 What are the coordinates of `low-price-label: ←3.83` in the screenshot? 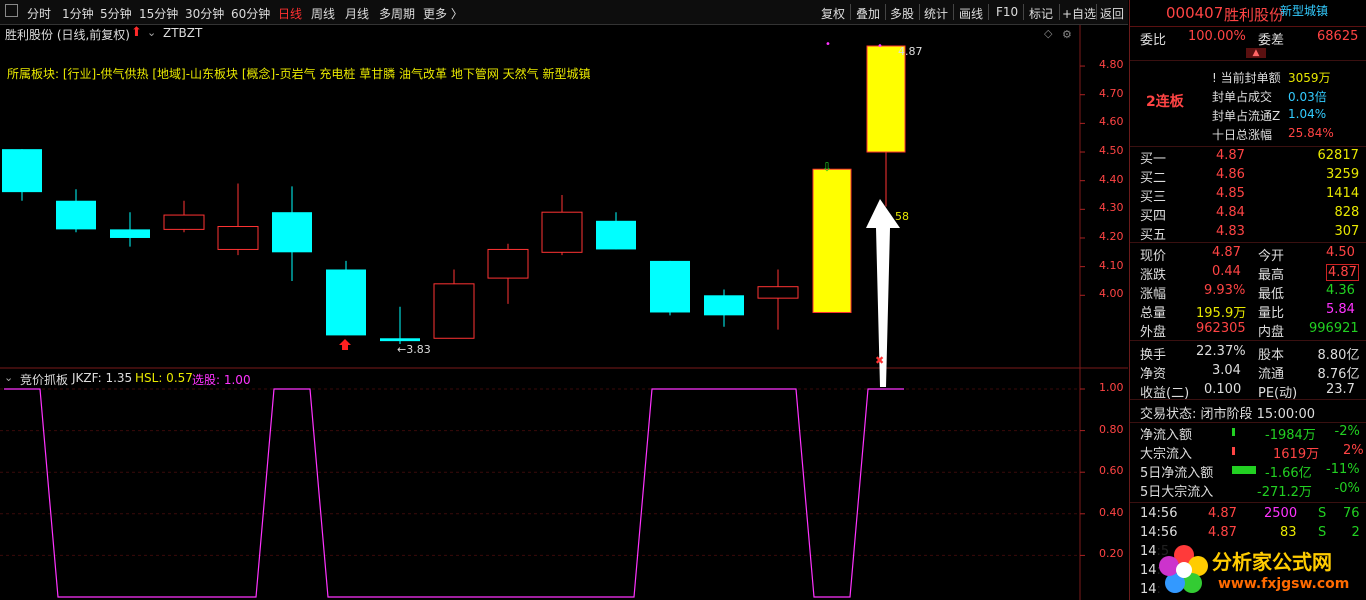 It's located at (414, 349).